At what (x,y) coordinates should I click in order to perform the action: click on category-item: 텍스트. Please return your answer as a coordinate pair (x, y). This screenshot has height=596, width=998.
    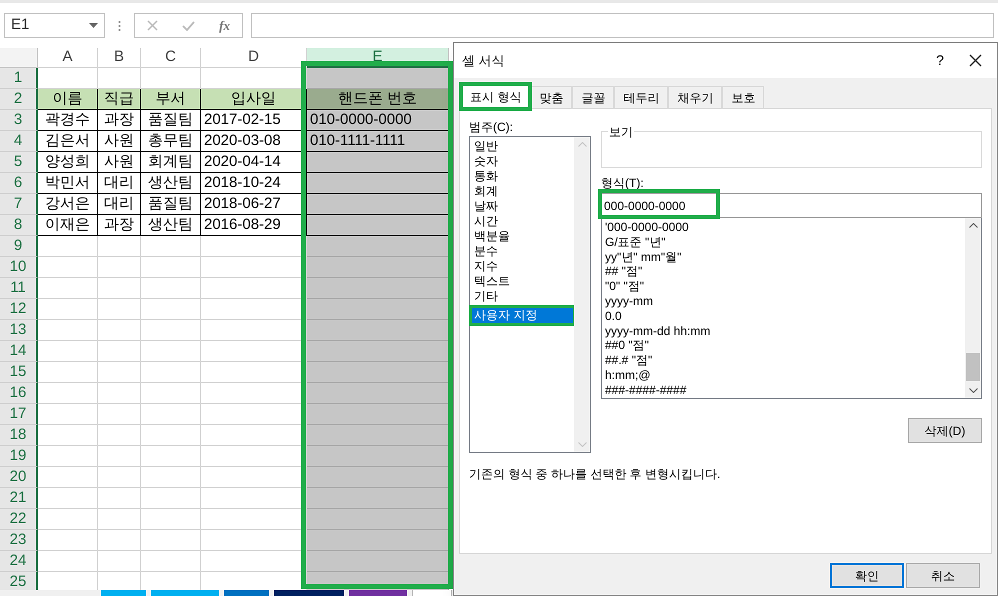
    Looking at the image, I should click on (523, 281).